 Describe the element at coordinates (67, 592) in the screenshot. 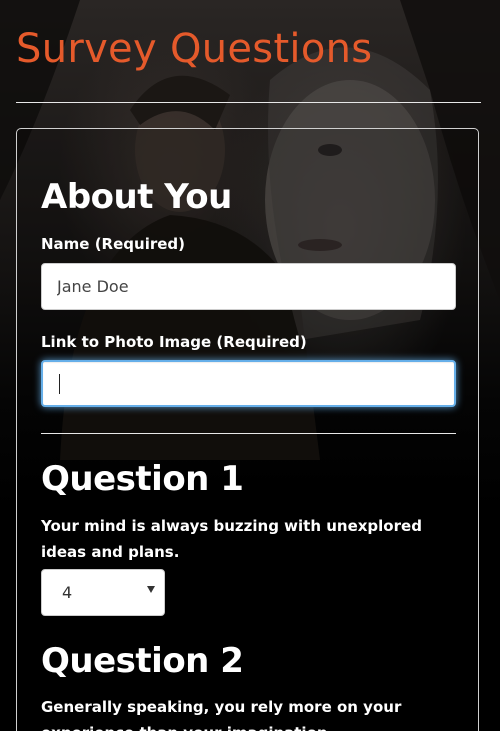

I see `question-1-selected-value: 4` at that location.